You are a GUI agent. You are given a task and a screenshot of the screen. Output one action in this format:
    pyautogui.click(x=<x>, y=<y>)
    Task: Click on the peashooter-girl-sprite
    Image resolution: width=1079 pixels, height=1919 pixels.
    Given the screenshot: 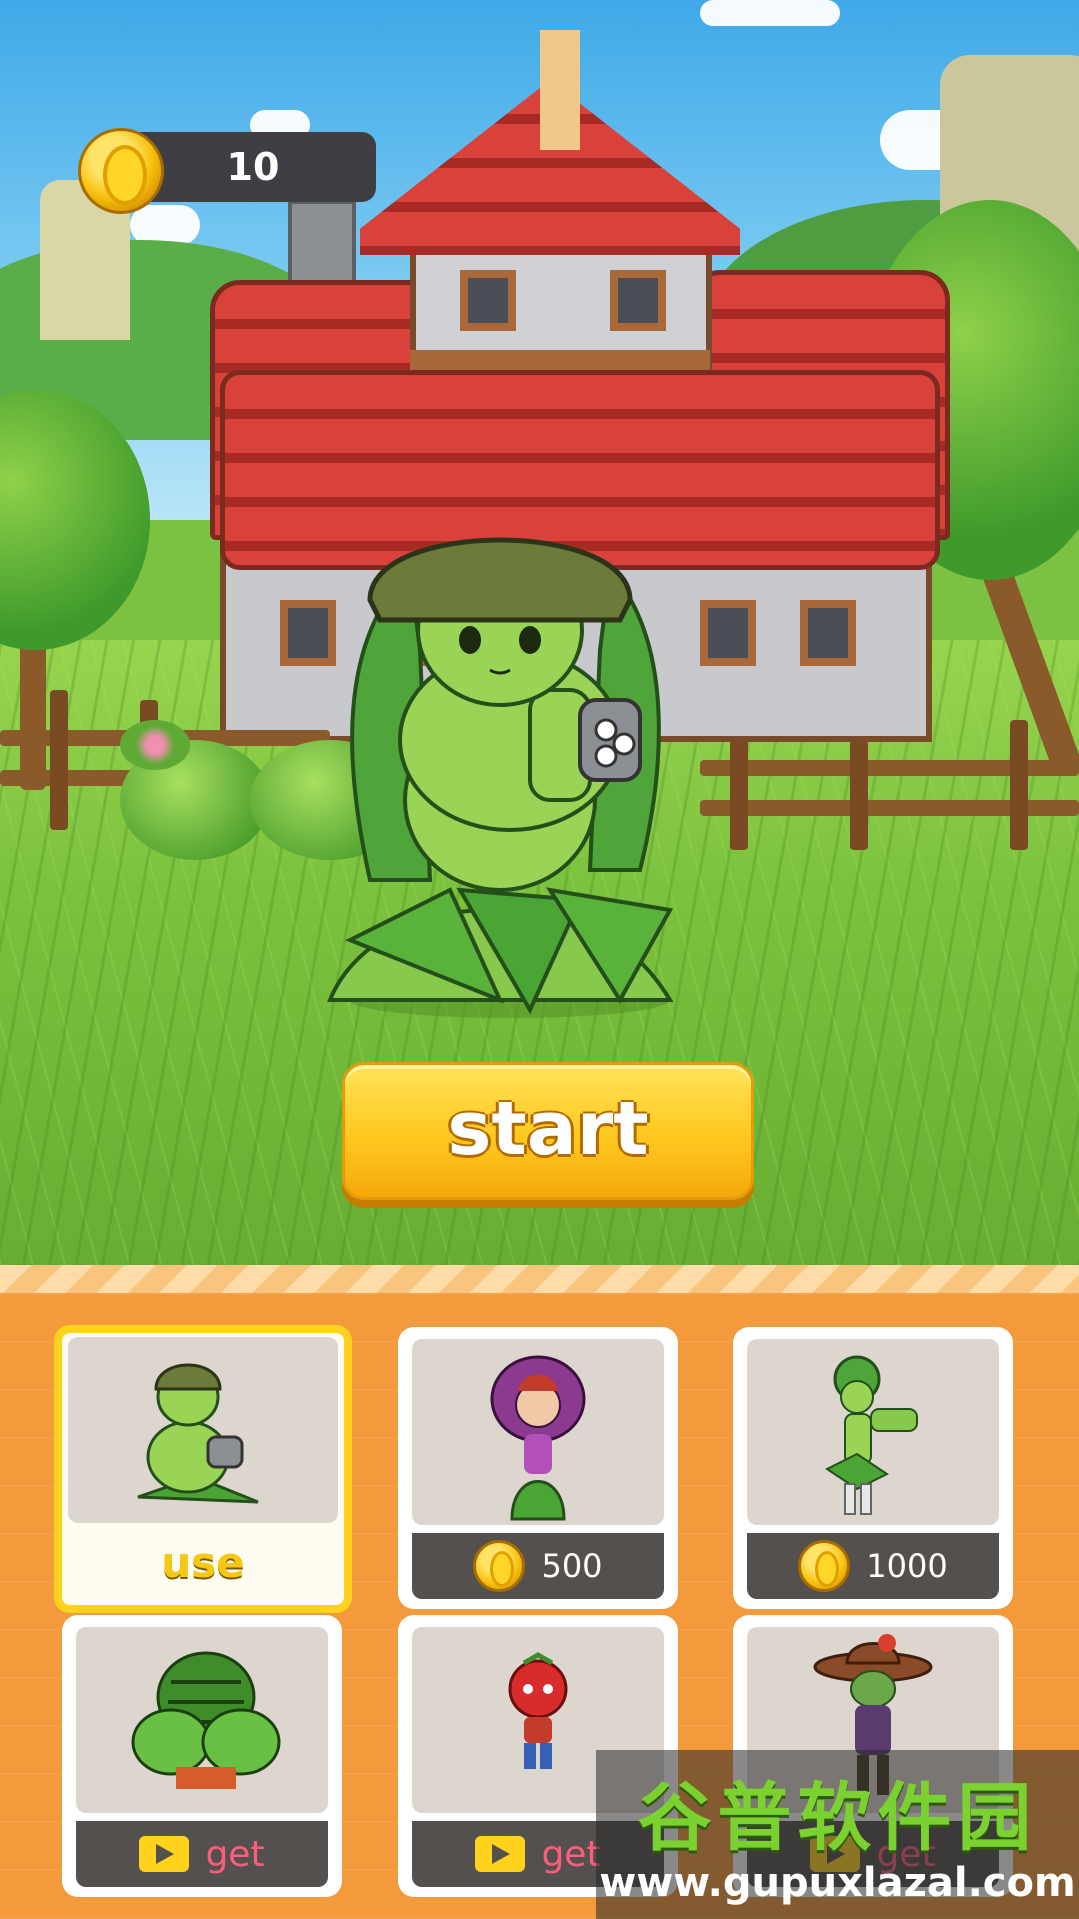 What is the action you would take?
    pyautogui.click(x=871, y=1435)
    